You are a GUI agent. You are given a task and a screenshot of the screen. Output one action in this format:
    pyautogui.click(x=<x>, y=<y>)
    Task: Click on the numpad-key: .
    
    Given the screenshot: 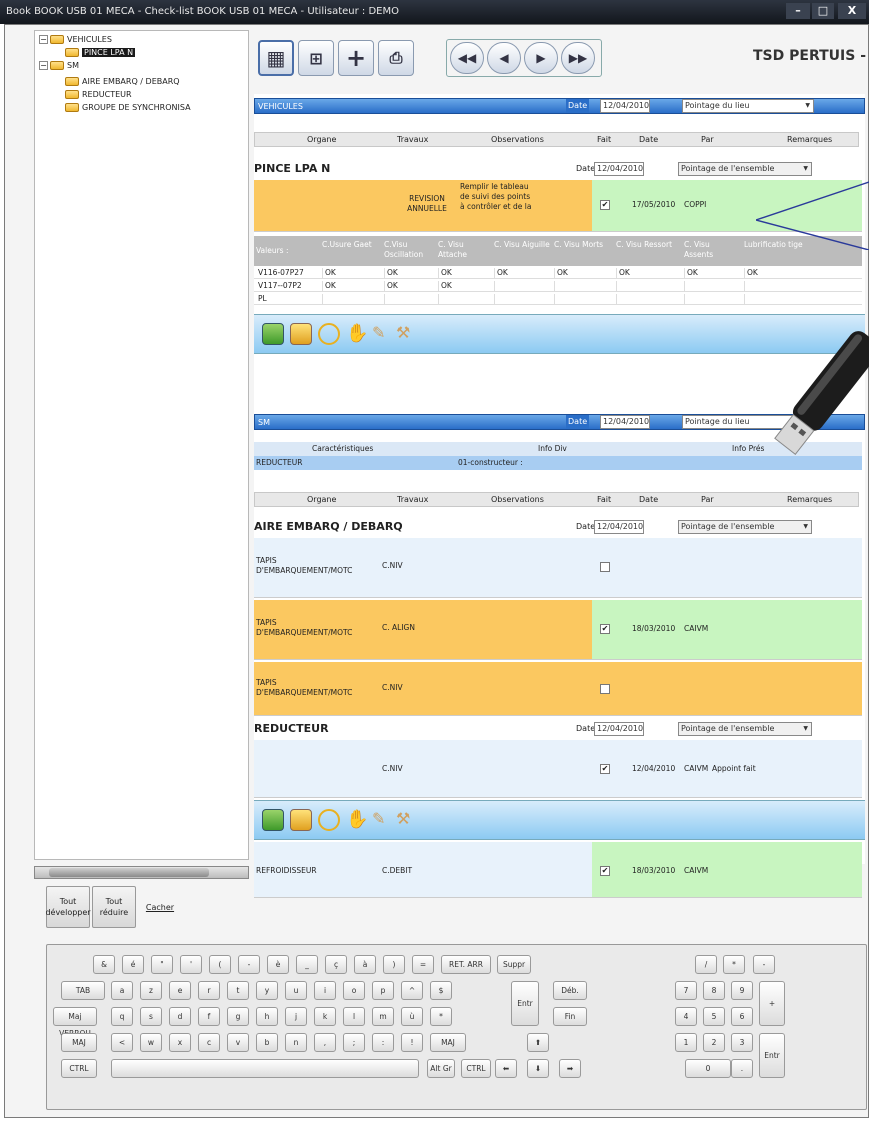 What is the action you would take?
    pyautogui.click(x=742, y=1068)
    